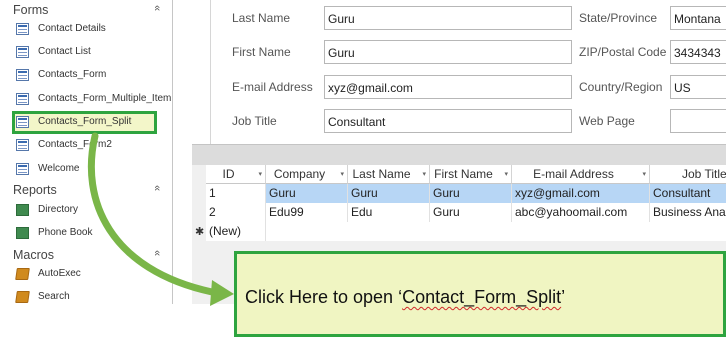 This screenshot has height=350, width=726. I want to click on callout-prefix: Click Here to open ‘, so click(324, 297).